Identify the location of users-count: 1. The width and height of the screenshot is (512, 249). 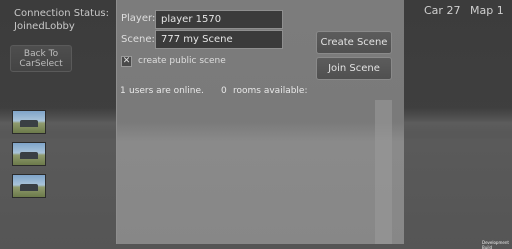
(123, 91).